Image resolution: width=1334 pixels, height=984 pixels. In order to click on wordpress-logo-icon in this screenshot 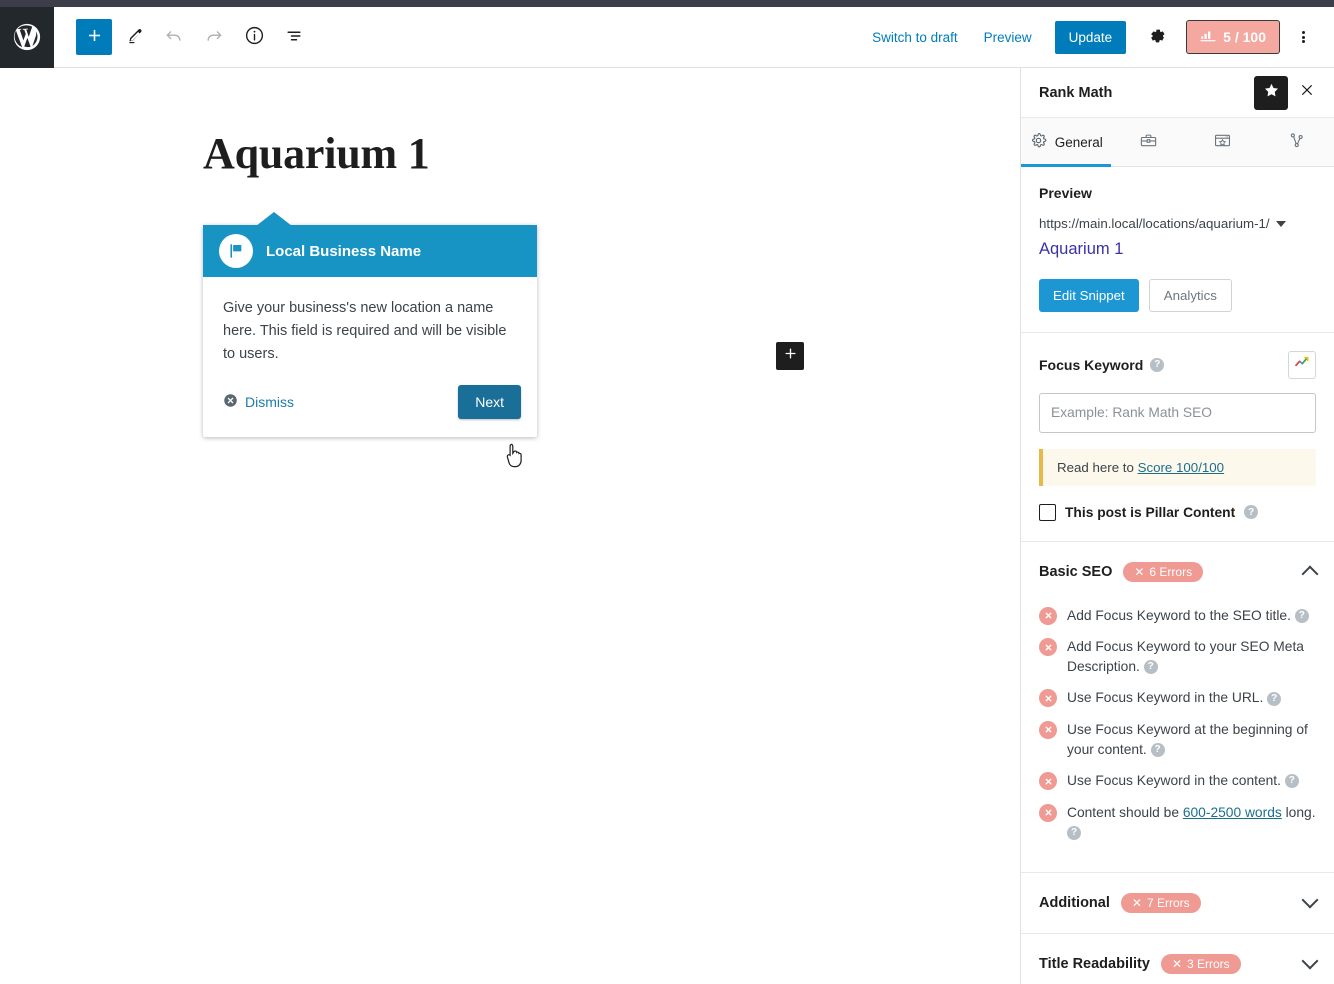, I will do `click(27, 37)`.